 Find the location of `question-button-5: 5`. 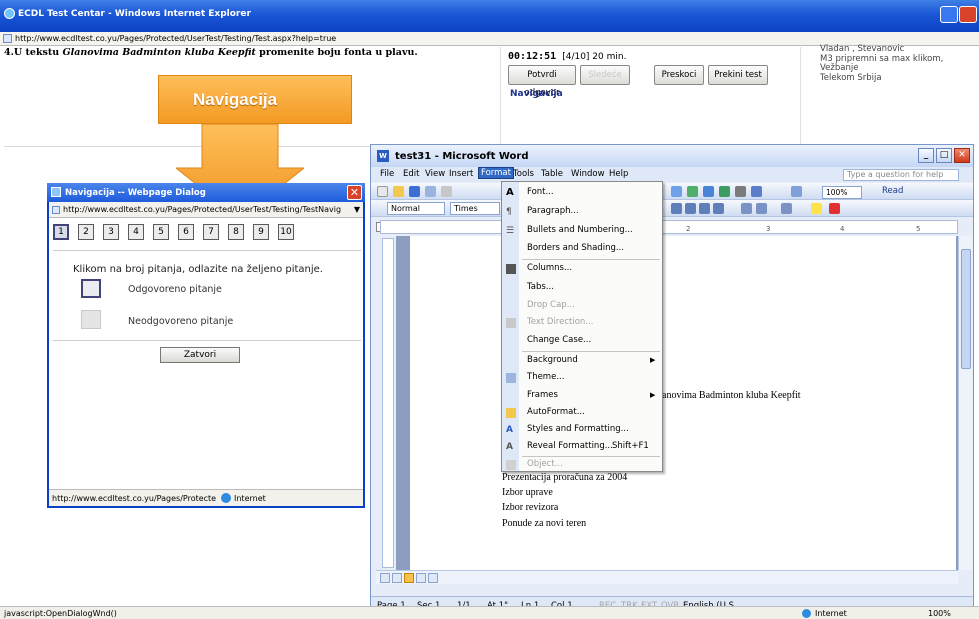

question-button-5: 5 is located at coordinates (161, 232).